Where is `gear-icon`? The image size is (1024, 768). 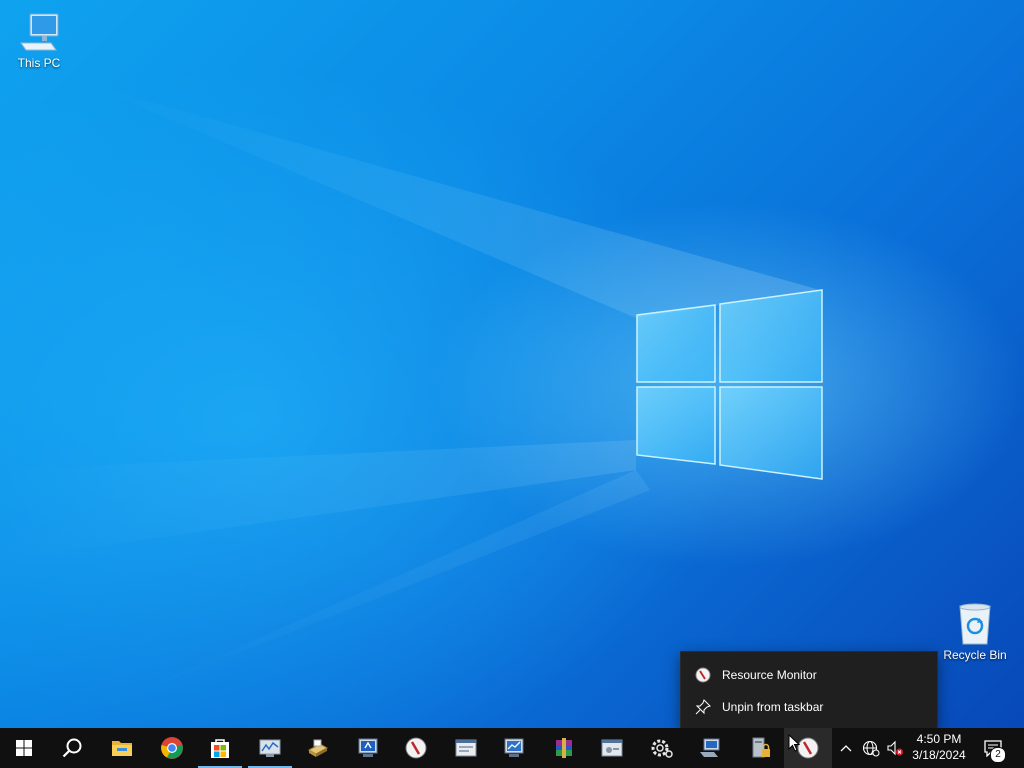
gear-icon is located at coordinates (662, 748).